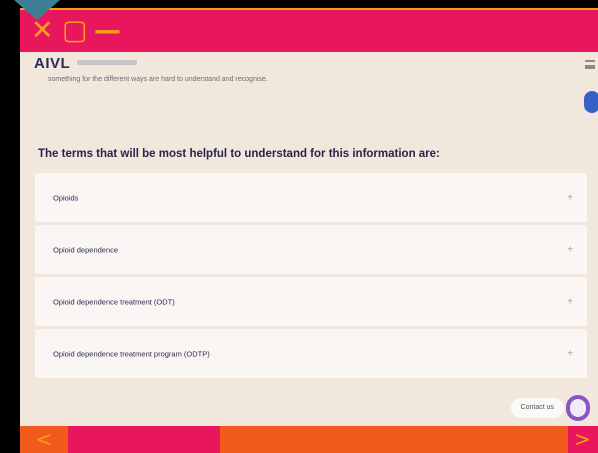 The width and height of the screenshot is (598, 453). I want to click on navigation-bar: < >, so click(309, 439).